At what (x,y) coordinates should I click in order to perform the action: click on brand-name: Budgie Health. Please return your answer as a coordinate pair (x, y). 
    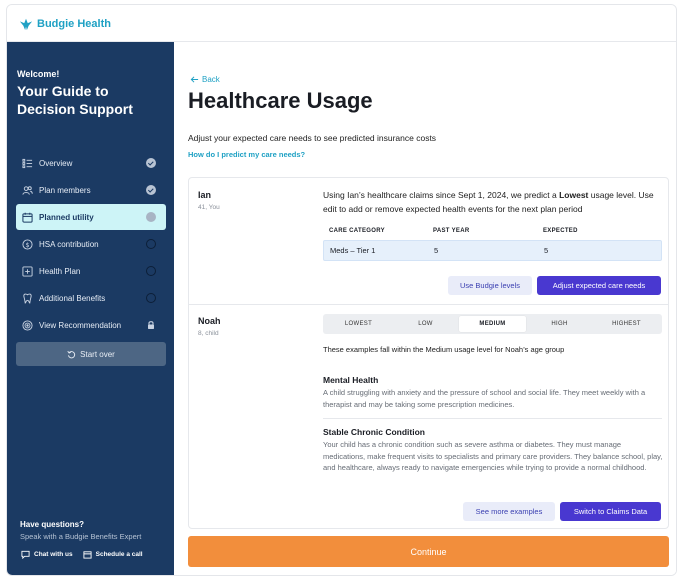
    Looking at the image, I should click on (74, 24).